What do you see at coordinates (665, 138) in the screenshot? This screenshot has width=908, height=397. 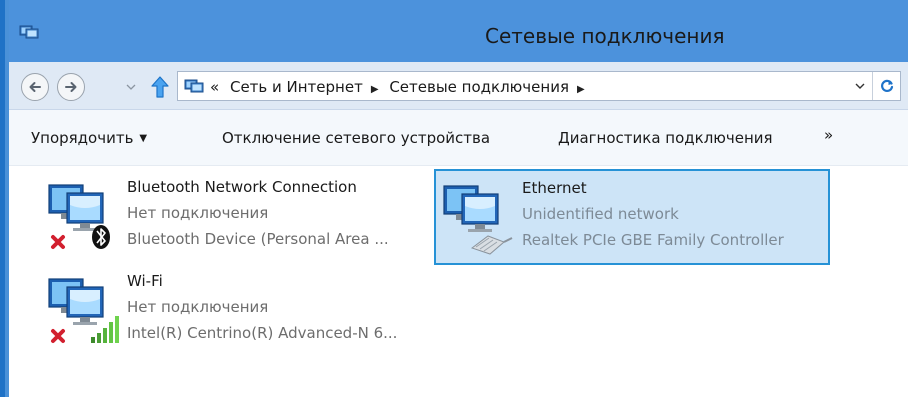 I see `diagnose-connection-button: Диагностика подключения` at bounding box center [665, 138].